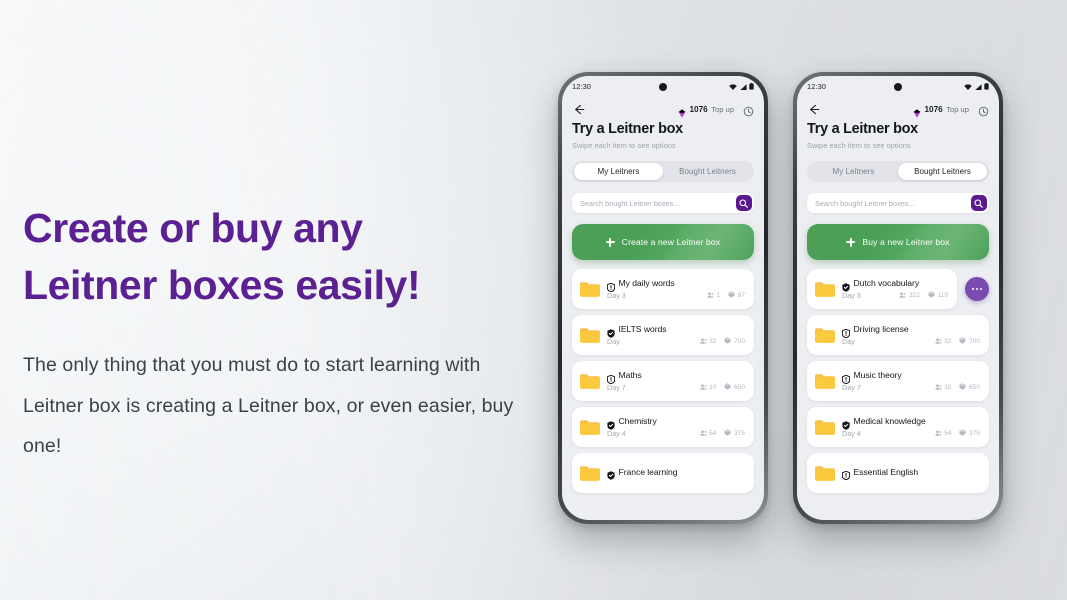  Describe the element at coordinates (273, 256) in the screenshot. I see `promo-headline: Create or buy any Leitner boxes easily!` at that location.